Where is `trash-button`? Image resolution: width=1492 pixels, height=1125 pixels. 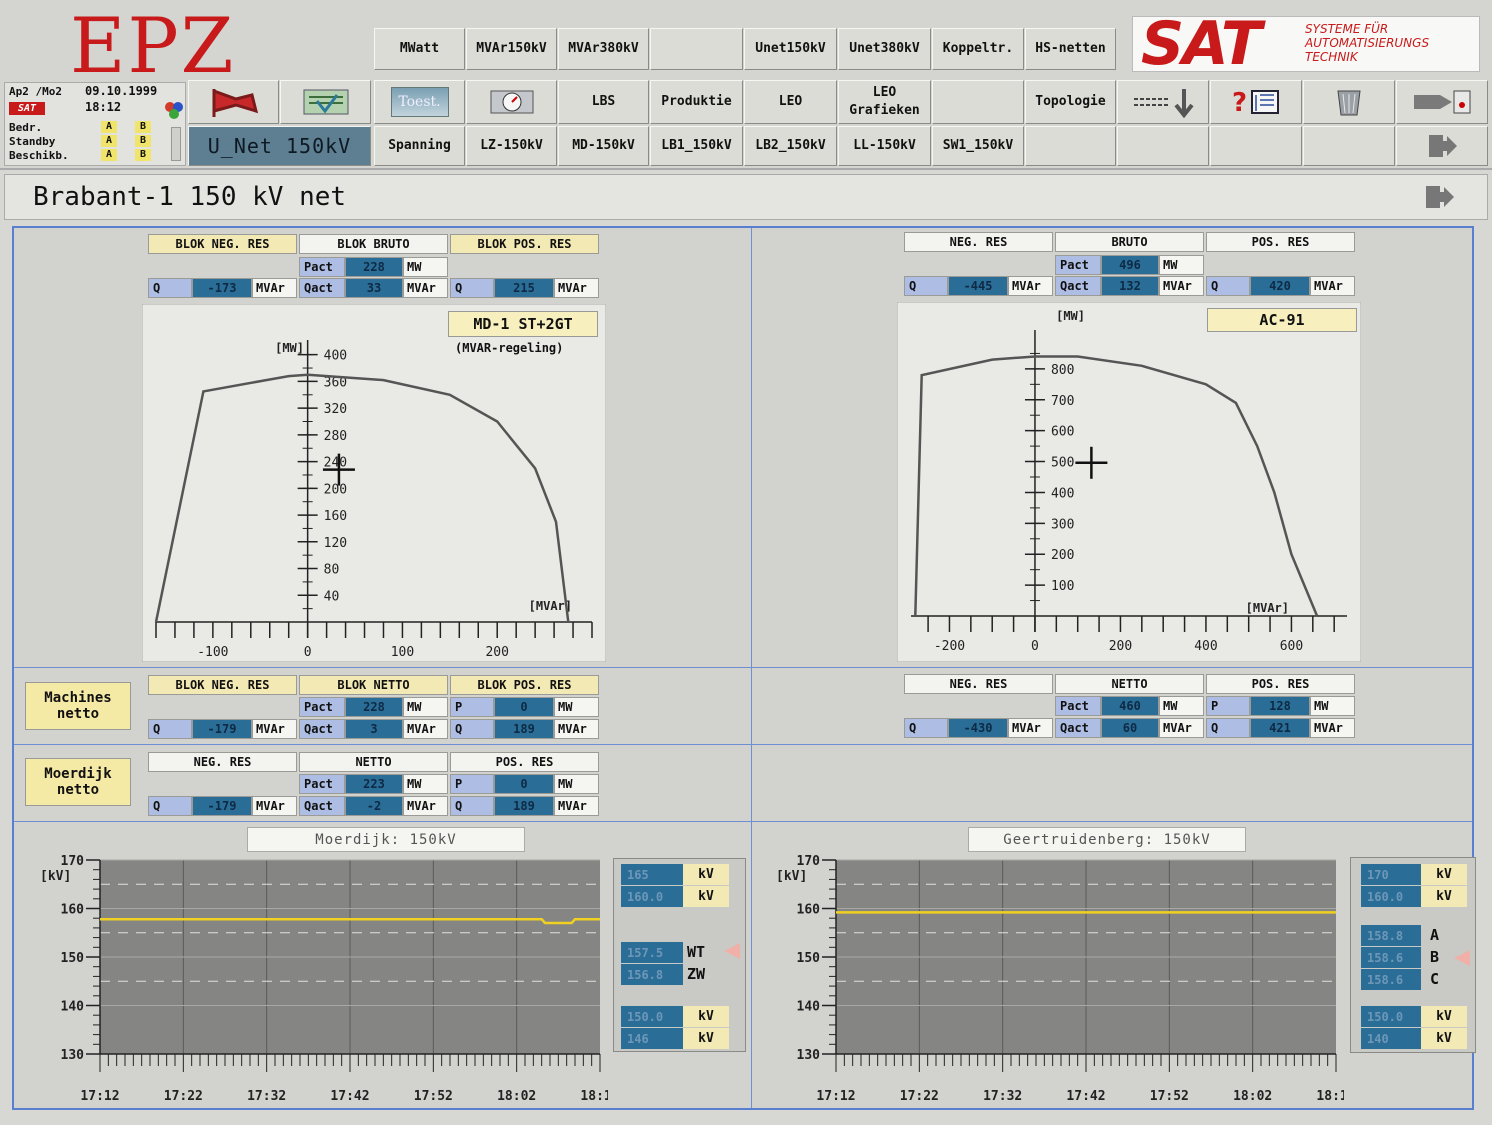
trash-button is located at coordinates (1349, 102).